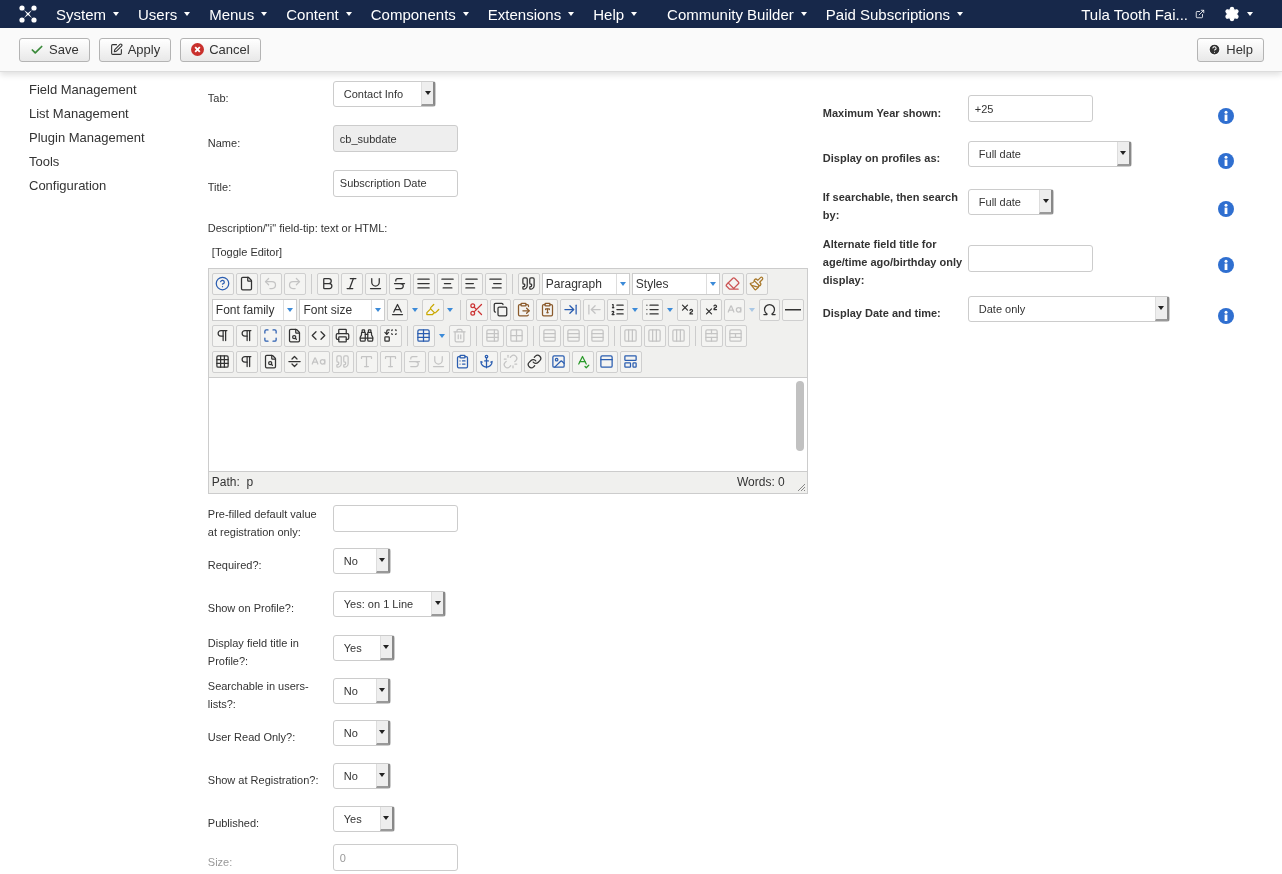 This screenshot has width=1282, height=874. What do you see at coordinates (585, 283) in the screenshot?
I see `format-dropdown: Paragraph` at bounding box center [585, 283].